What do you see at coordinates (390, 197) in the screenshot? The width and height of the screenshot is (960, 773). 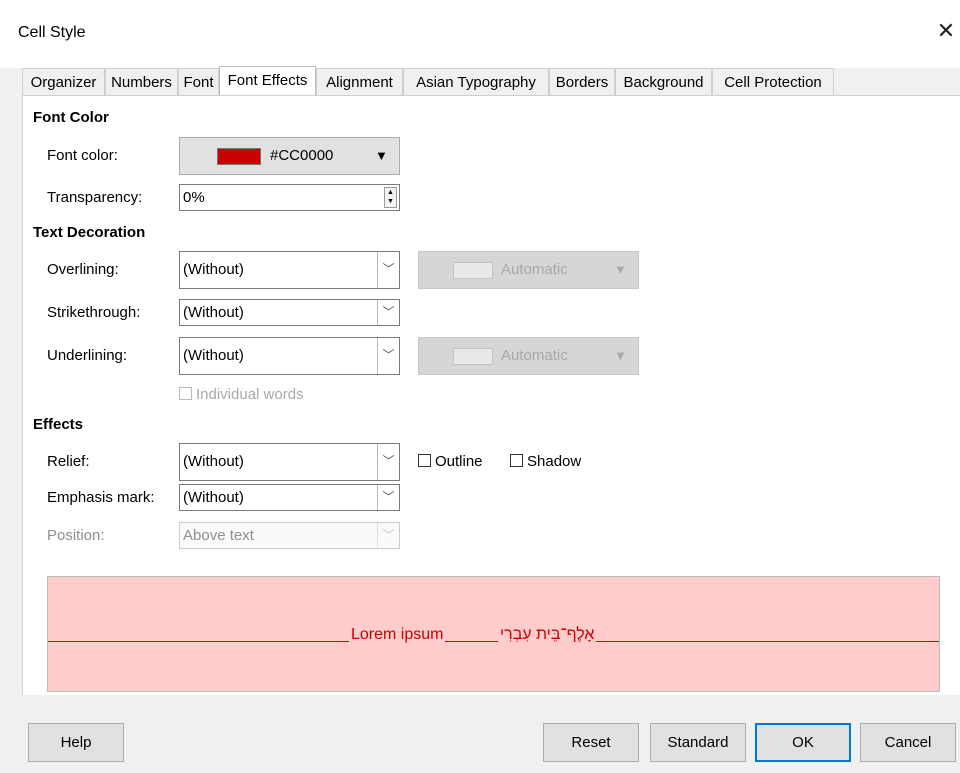 I see `spin-arrows-icon: ▲ ▼` at bounding box center [390, 197].